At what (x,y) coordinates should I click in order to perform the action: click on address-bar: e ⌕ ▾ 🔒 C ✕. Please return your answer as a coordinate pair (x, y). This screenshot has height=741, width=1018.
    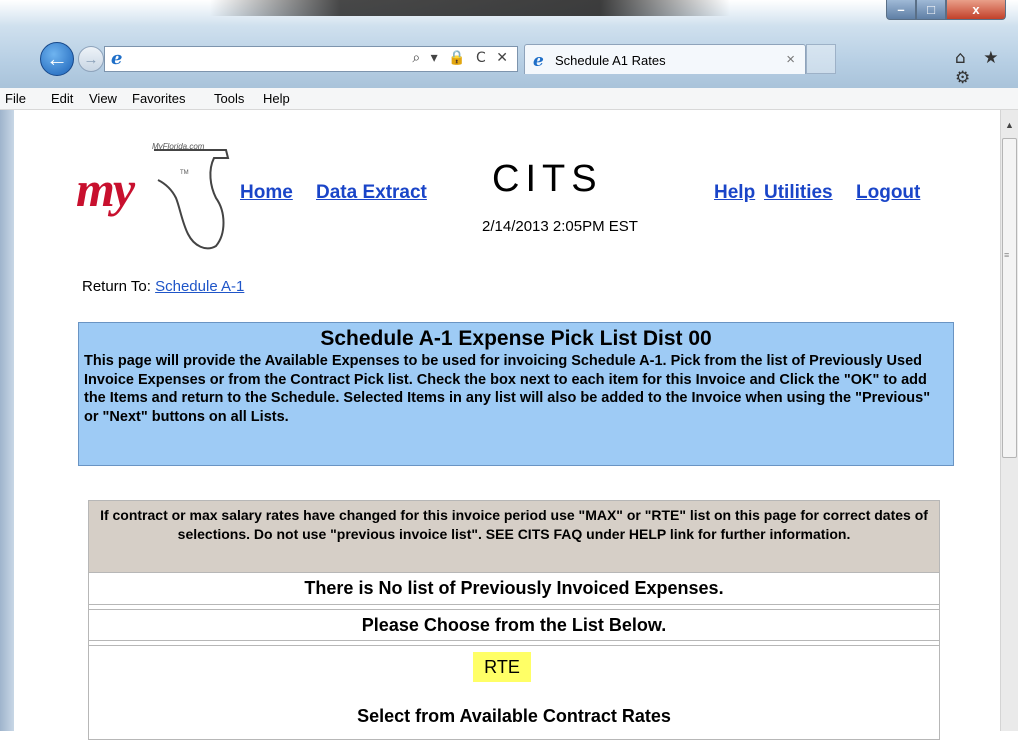
    Looking at the image, I should click on (311, 59).